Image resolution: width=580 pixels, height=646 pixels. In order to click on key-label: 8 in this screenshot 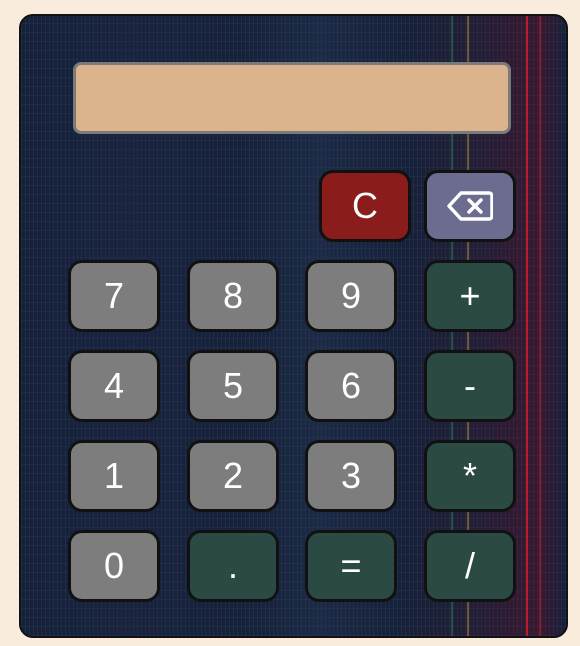, I will do `click(233, 295)`.